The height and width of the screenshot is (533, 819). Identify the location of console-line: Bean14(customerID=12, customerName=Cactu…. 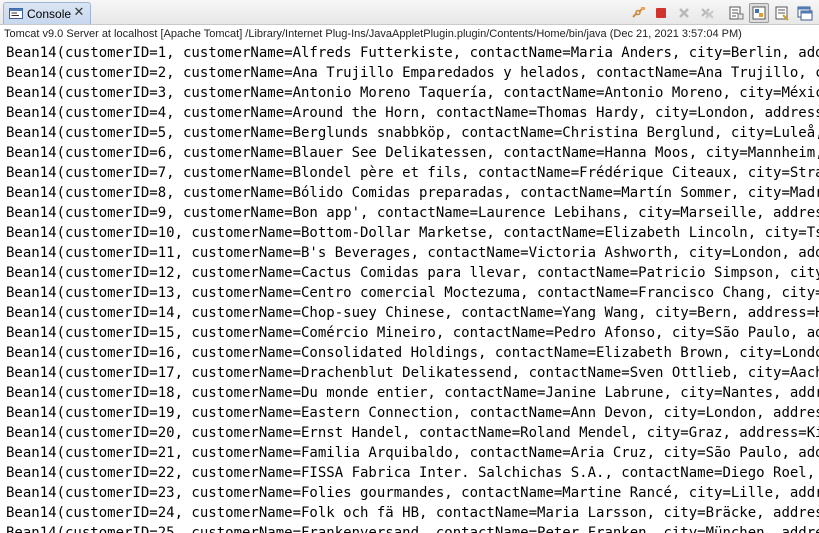
(412, 273).